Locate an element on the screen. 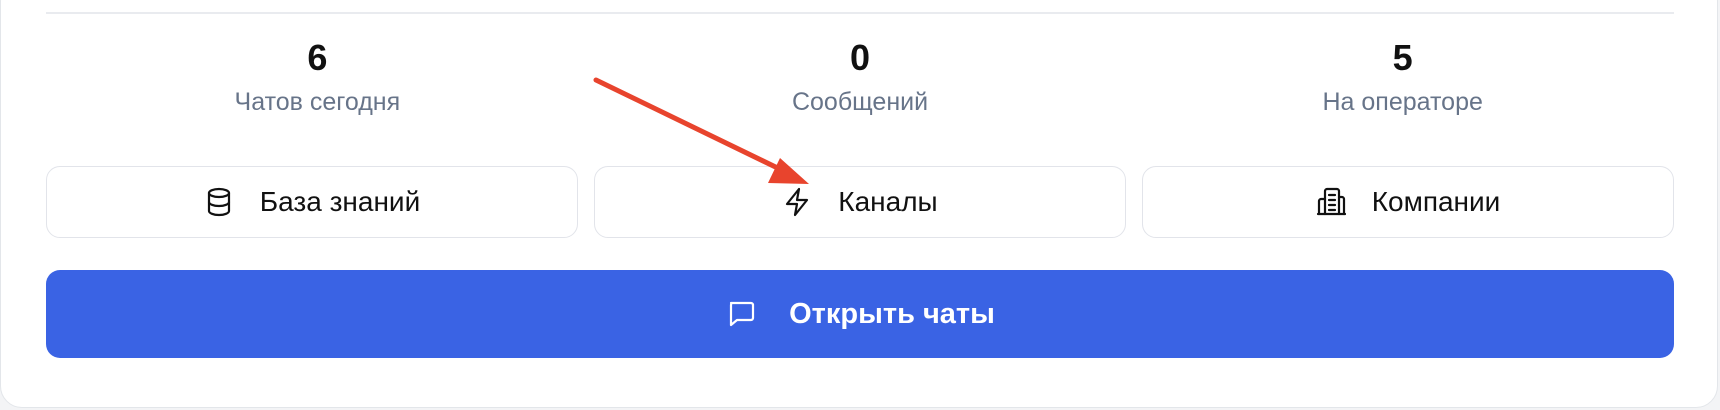  stat-on-operator: 5 На операторе is located at coordinates (1402, 80).